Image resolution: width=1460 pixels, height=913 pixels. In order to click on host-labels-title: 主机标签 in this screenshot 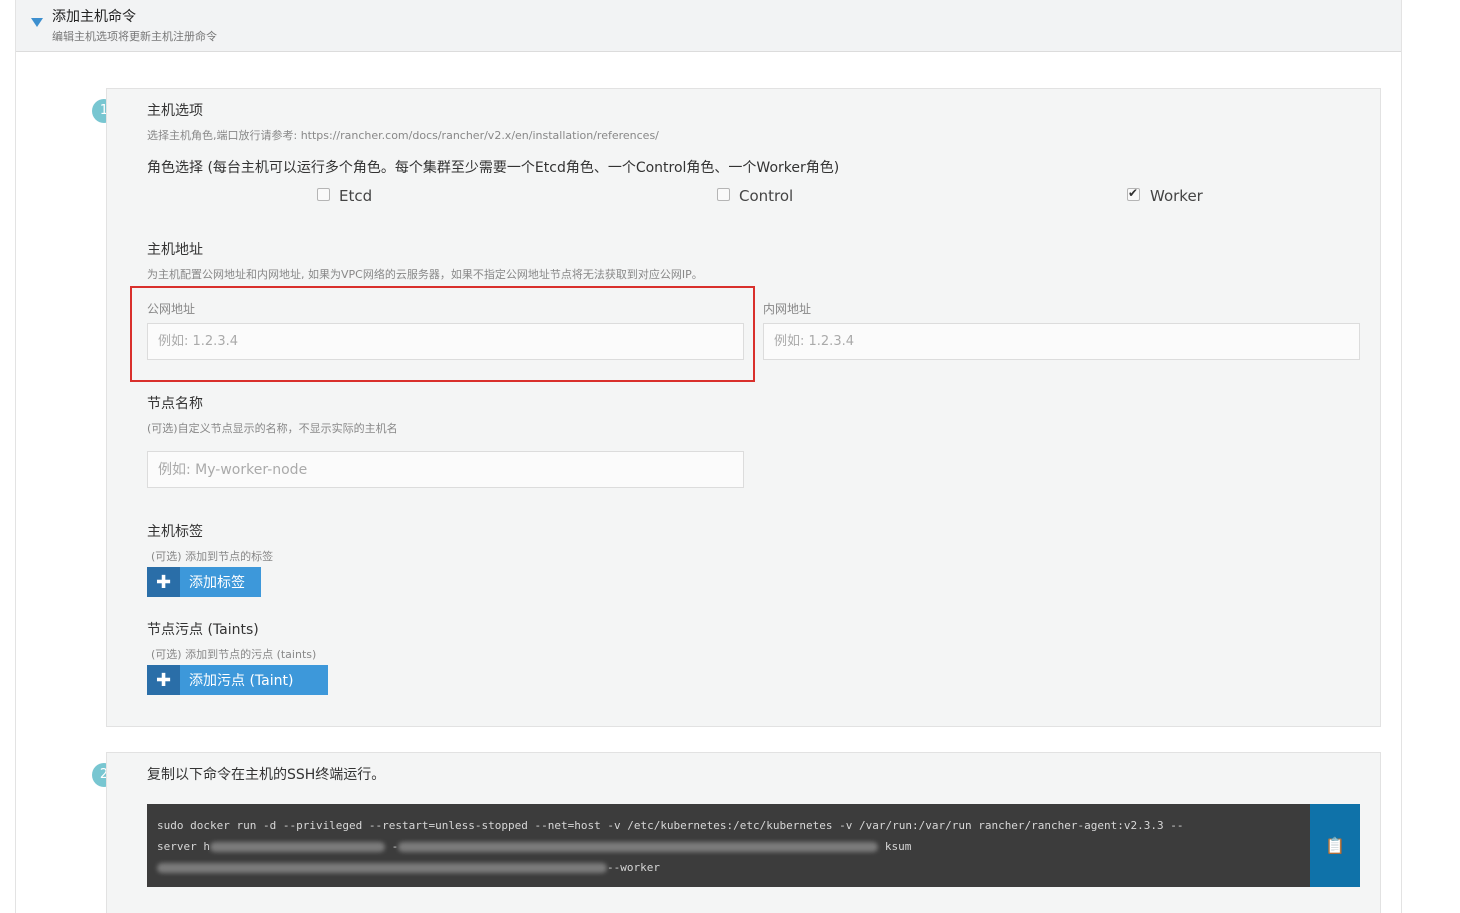, I will do `click(175, 532)`.